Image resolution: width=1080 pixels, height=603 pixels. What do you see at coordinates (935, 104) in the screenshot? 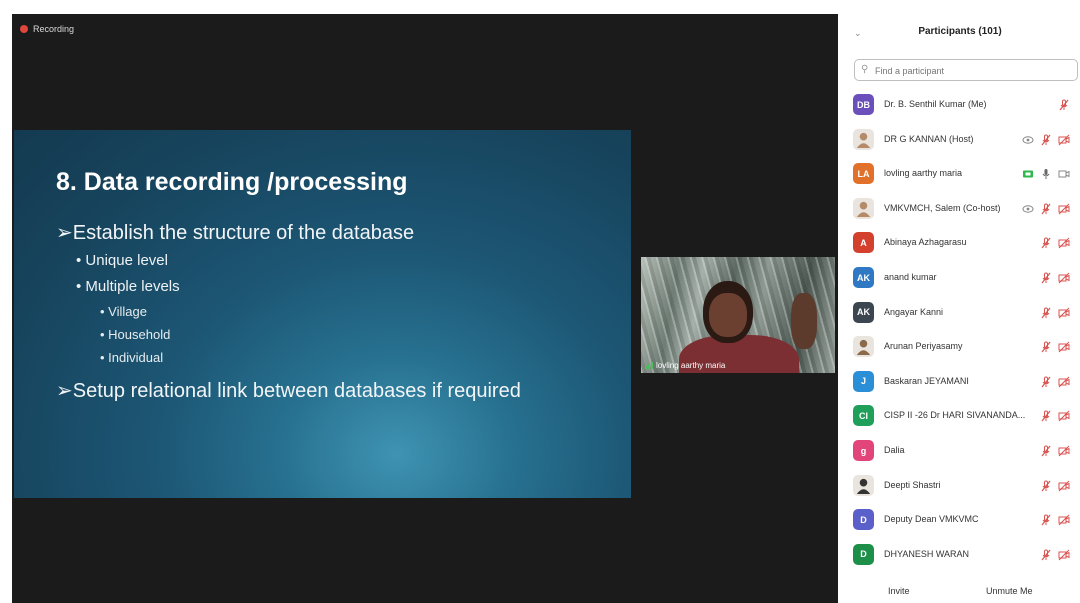
I see `participant-name: Dr. B. Senthil Kumar (Me)` at bounding box center [935, 104].